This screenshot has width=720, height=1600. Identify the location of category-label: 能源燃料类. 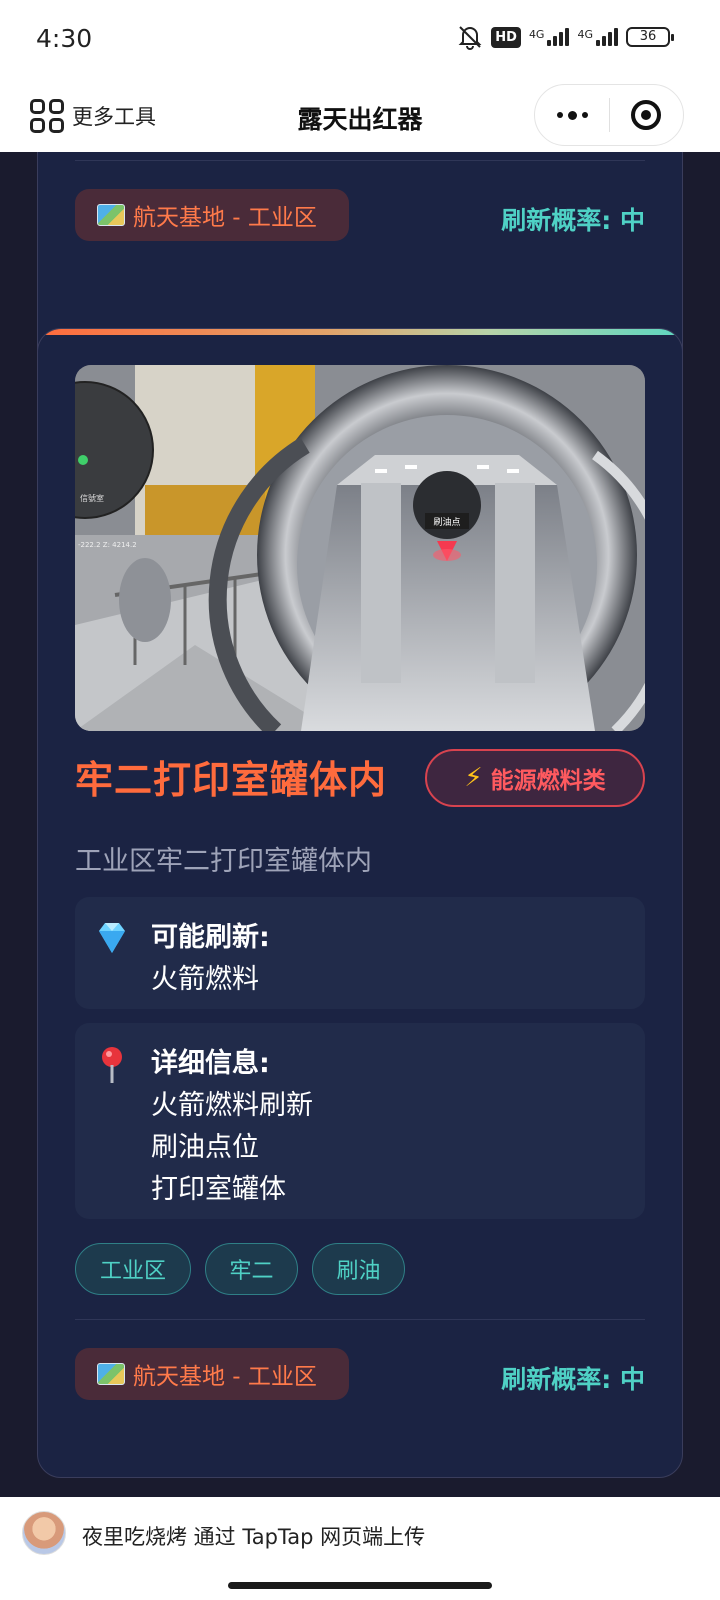
(548, 781).